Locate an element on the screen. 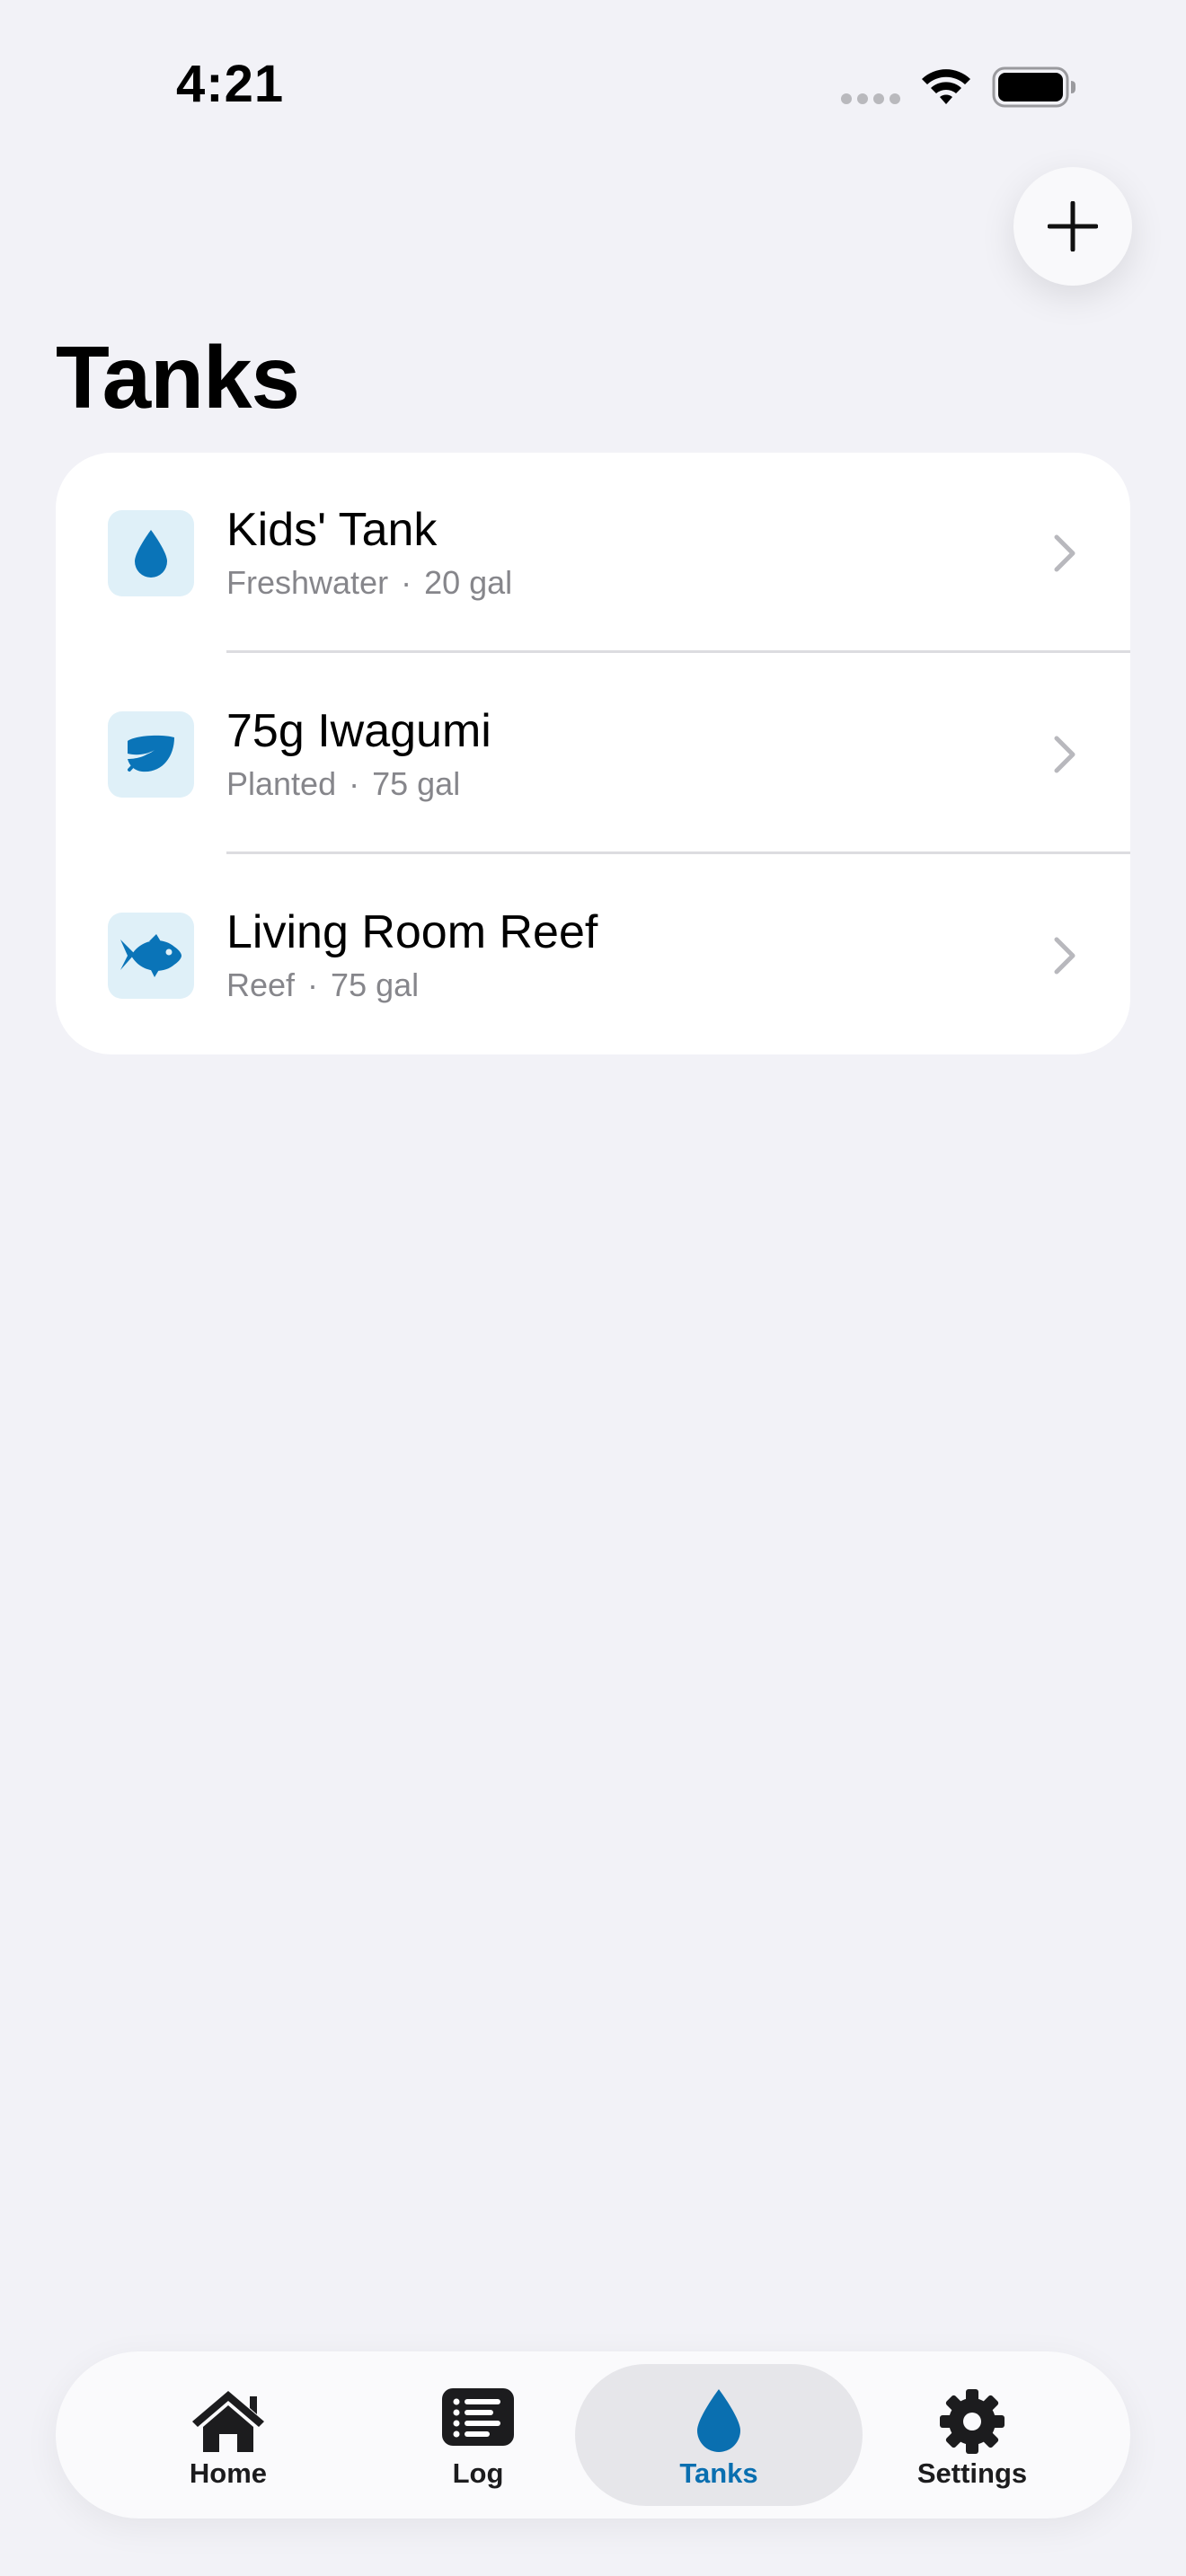 Image resolution: width=1186 pixels, height=2576 pixels. fish-icon is located at coordinates (151, 956).